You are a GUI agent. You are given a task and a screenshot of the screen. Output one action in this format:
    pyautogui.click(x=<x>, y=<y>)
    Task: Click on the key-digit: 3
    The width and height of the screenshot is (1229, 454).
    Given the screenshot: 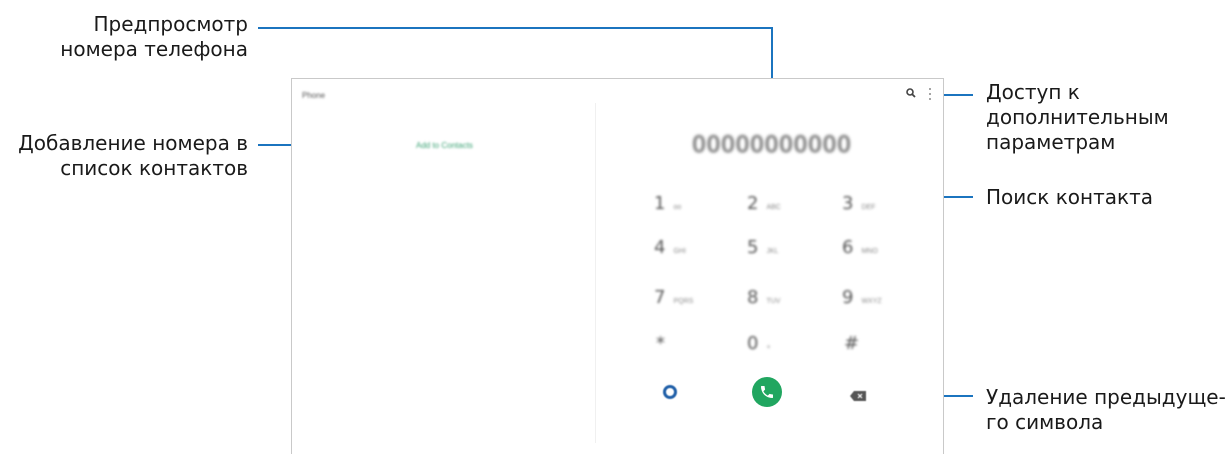 What is the action you would take?
    pyautogui.click(x=848, y=203)
    